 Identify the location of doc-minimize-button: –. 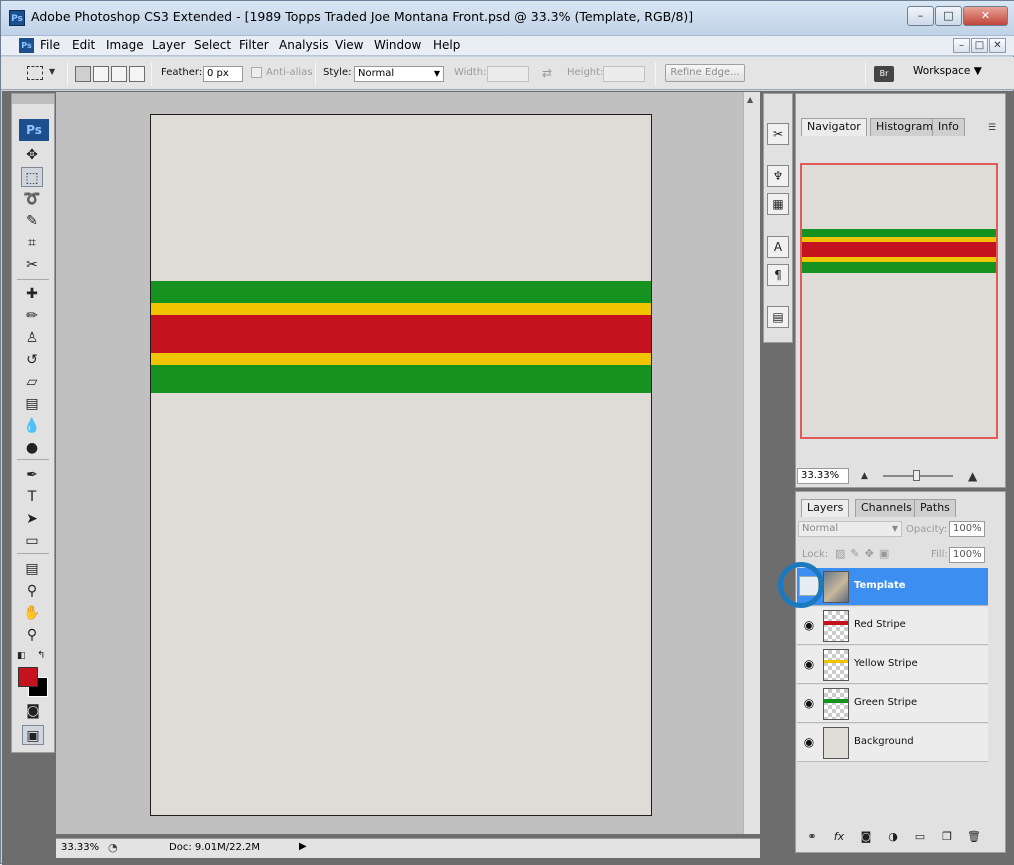
(961, 45).